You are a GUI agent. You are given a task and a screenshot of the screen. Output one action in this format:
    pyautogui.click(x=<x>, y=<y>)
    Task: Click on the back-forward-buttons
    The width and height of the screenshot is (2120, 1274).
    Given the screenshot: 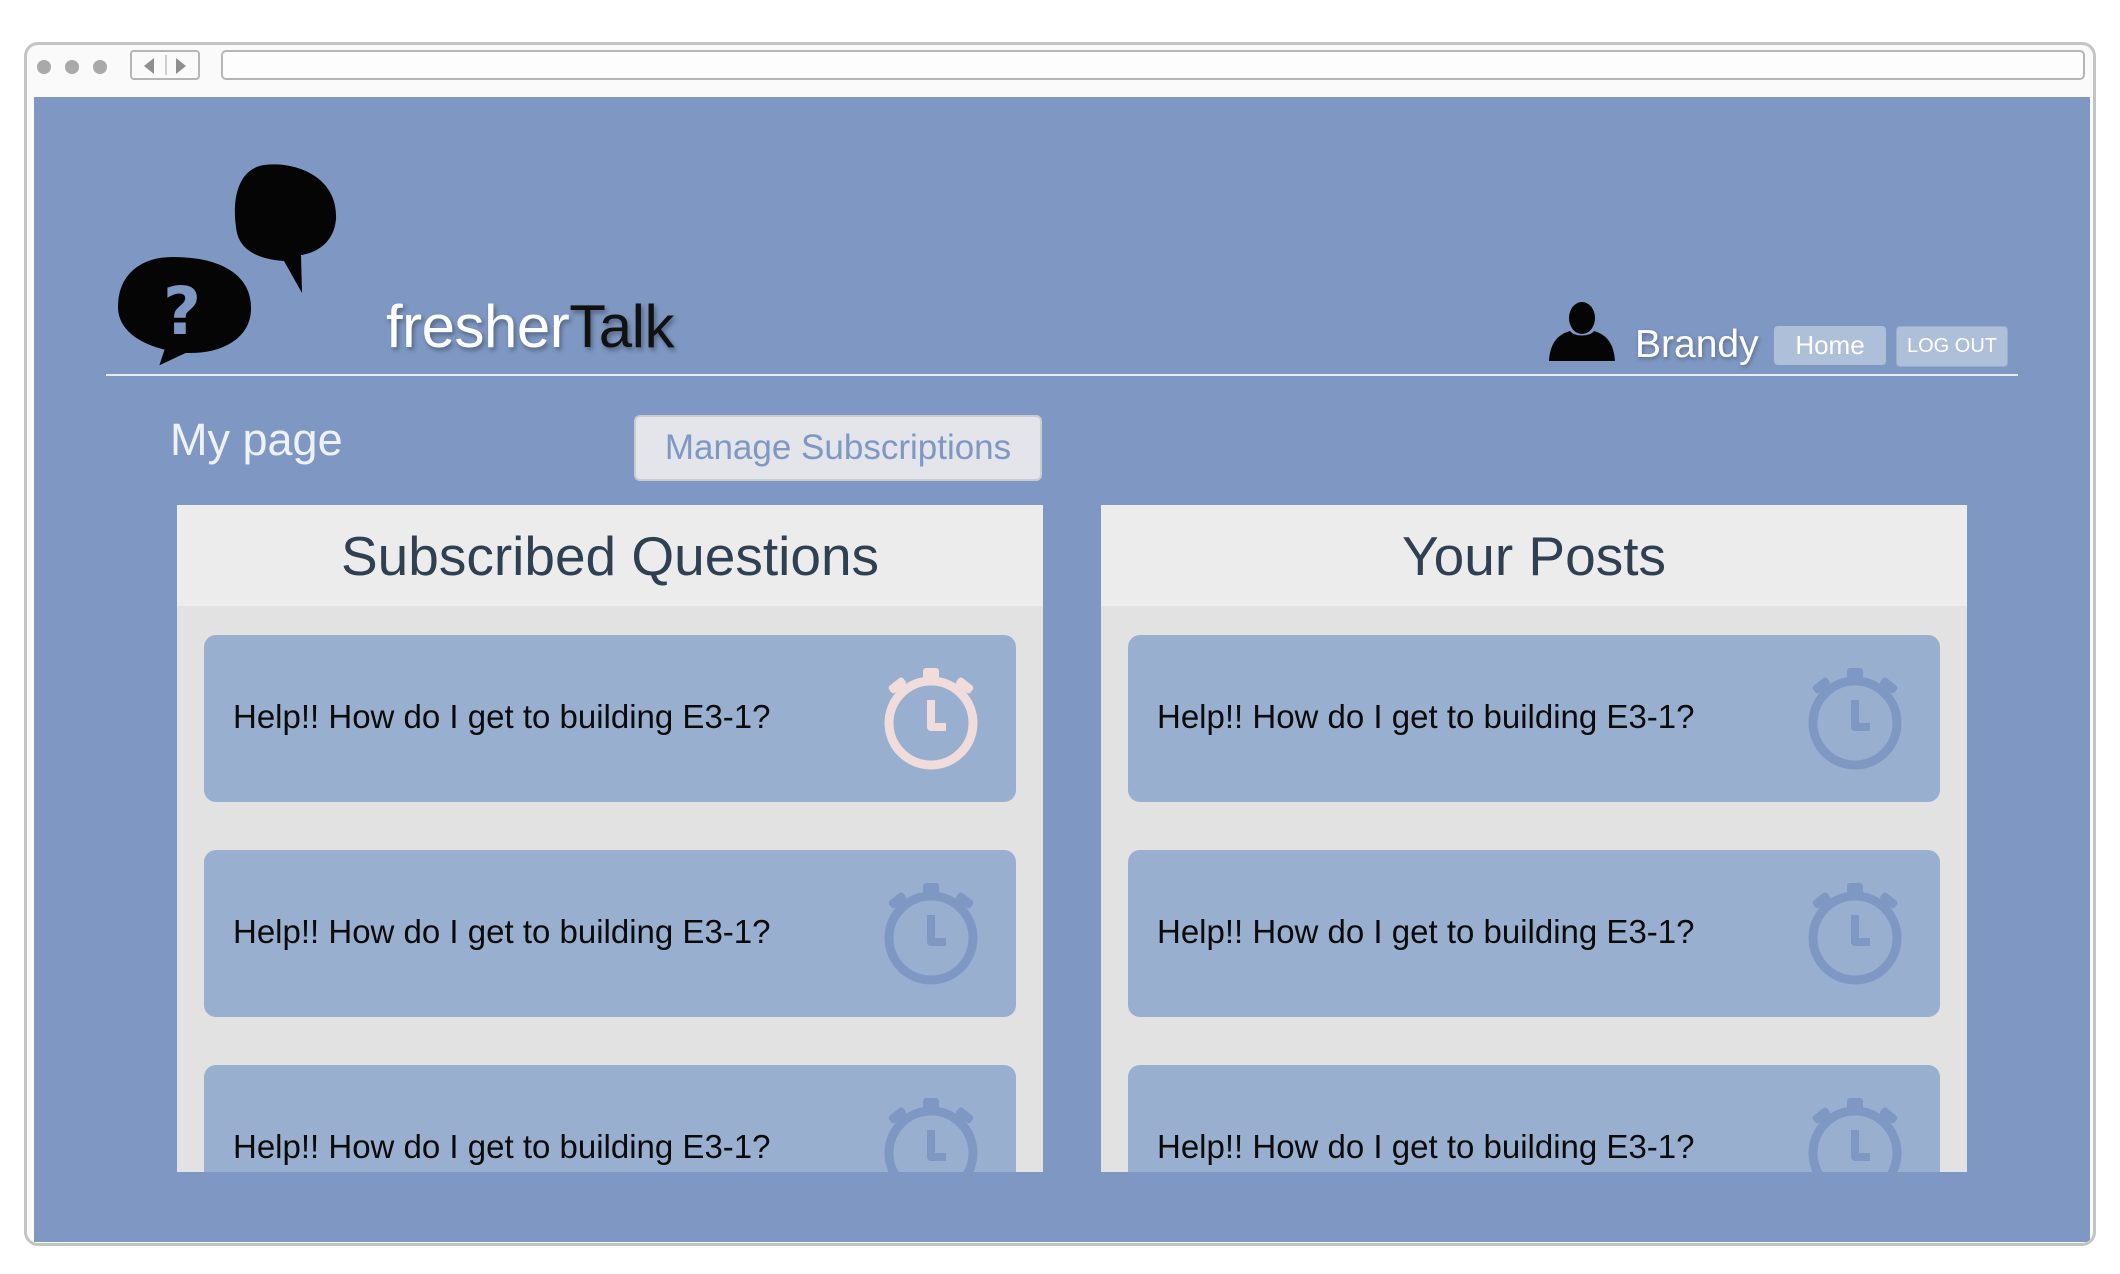 What is the action you would take?
    pyautogui.click(x=165, y=65)
    